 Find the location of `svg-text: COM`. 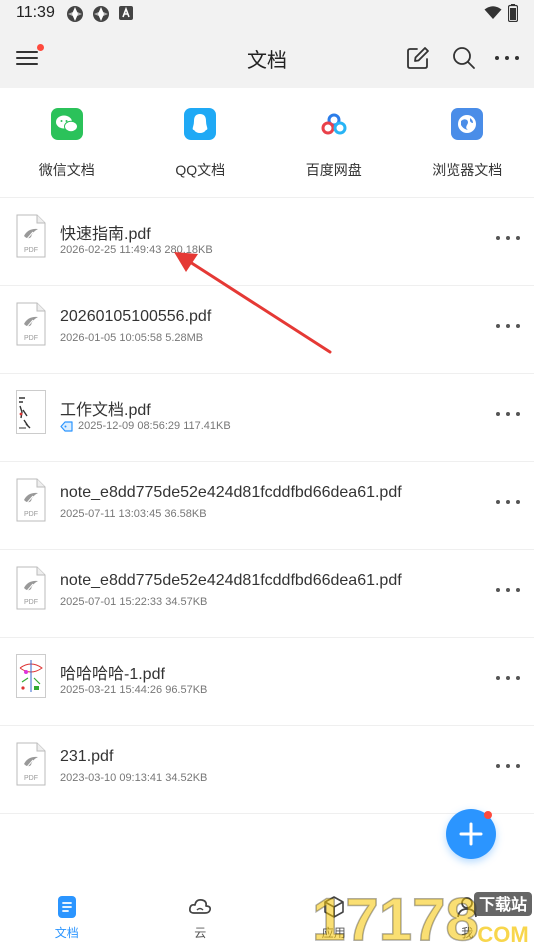

svg-text: COM is located at coordinates (502, 934).